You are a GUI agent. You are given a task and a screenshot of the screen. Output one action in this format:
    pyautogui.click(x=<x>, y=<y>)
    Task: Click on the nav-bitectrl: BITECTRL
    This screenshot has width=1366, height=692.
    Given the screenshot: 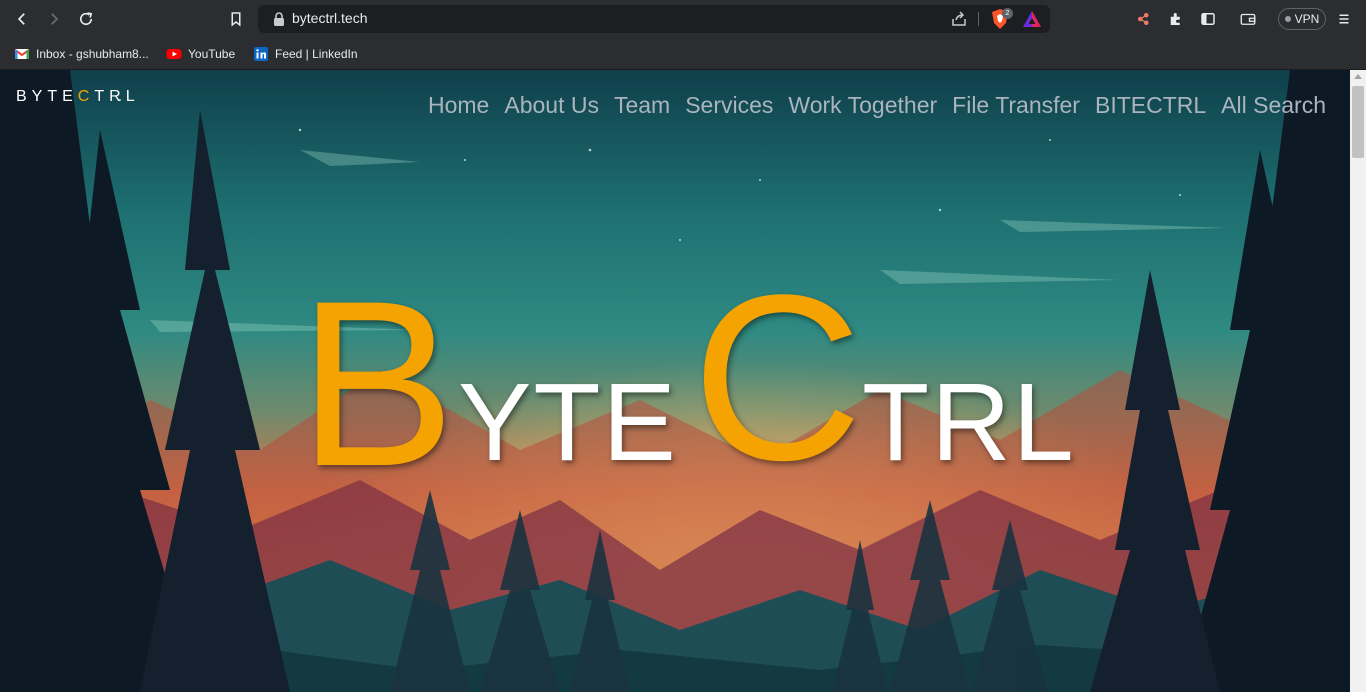 What is the action you would take?
    pyautogui.click(x=1150, y=105)
    